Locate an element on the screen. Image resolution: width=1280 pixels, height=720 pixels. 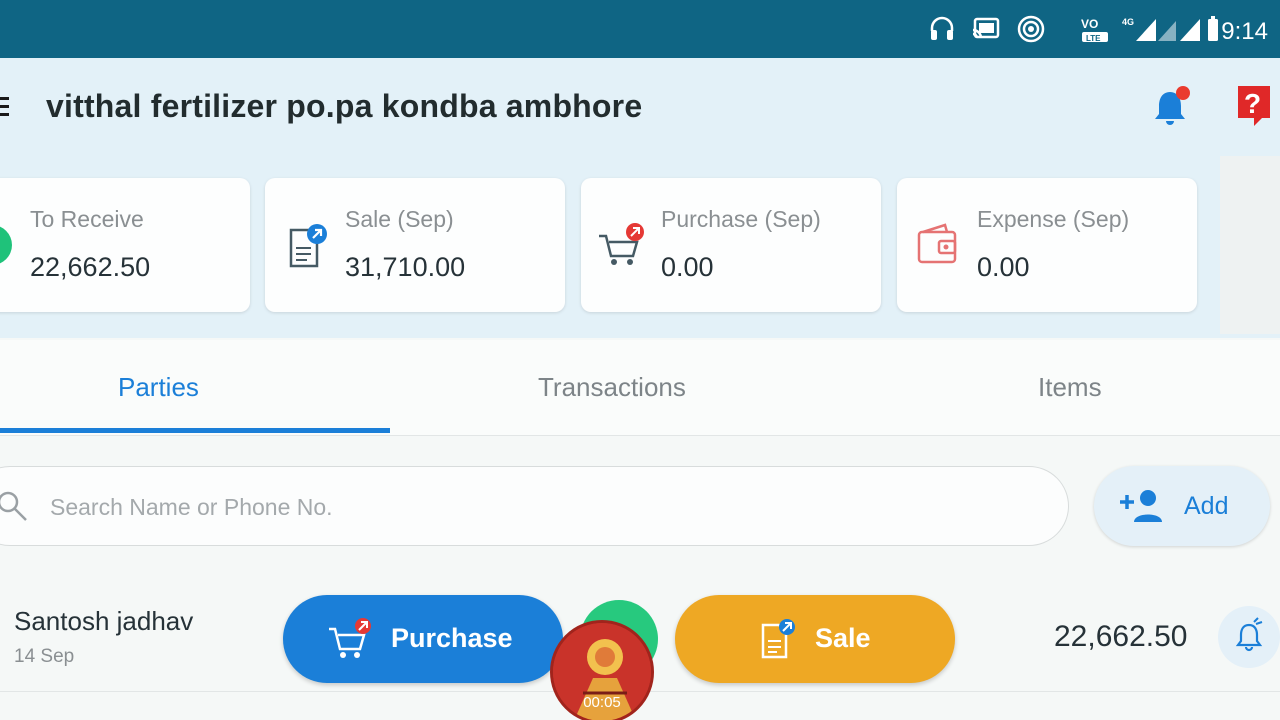
card-label: To Receive is located at coordinates (87, 219).